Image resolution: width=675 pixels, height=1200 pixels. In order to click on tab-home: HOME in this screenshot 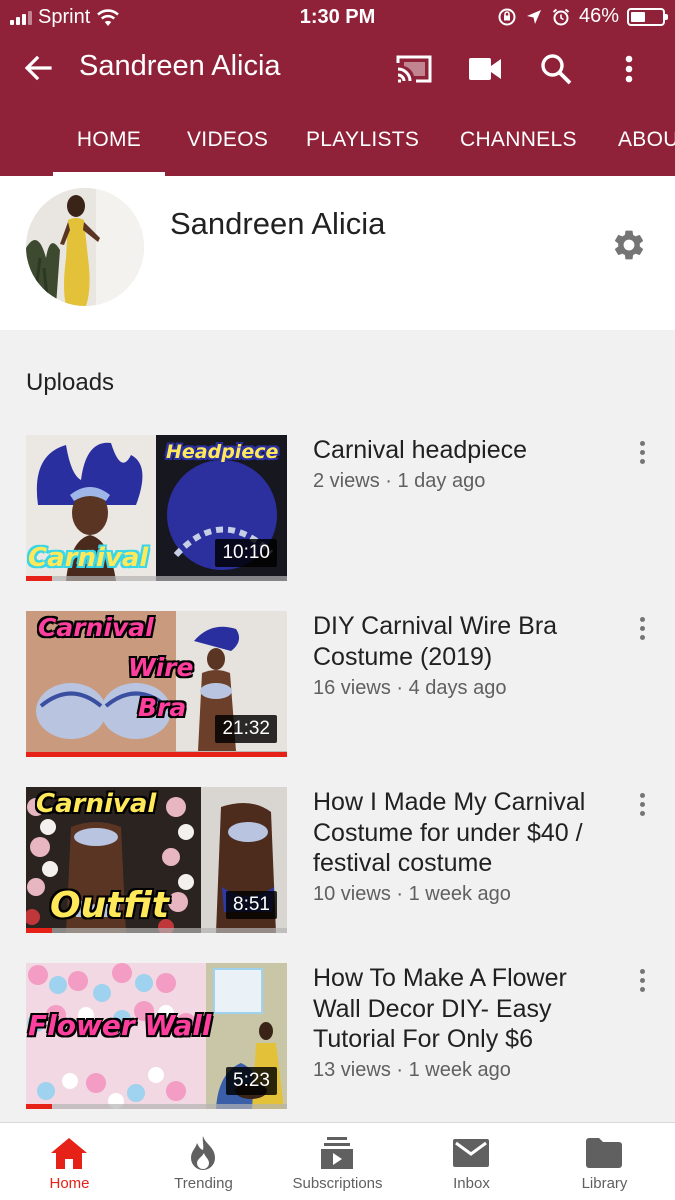, I will do `click(109, 143)`.